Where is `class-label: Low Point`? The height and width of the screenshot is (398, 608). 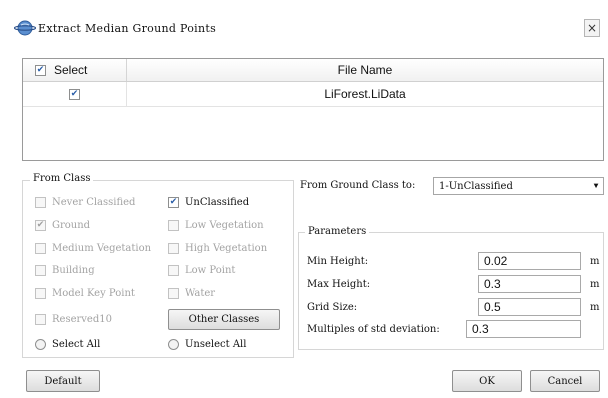
class-label: Low Point is located at coordinates (210, 270).